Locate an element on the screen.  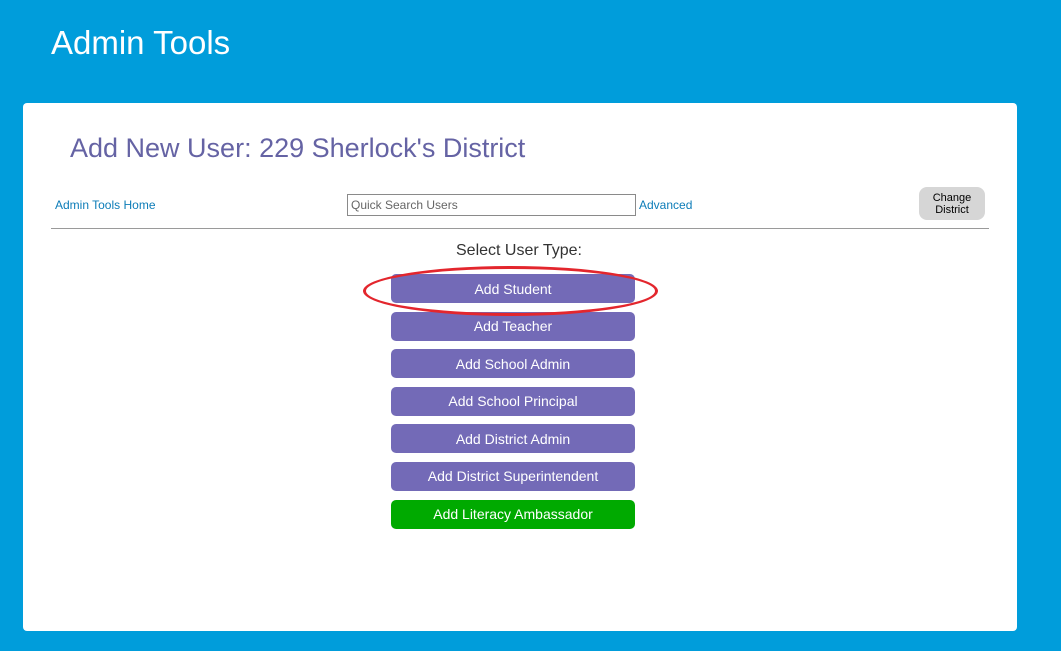
quick-search-input is located at coordinates (491, 205).